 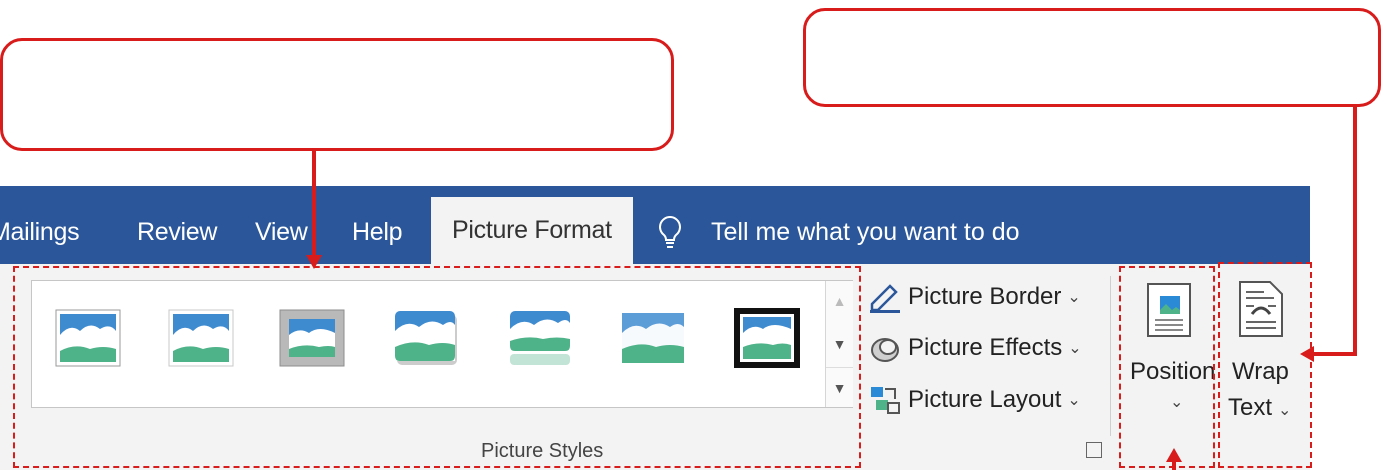 What do you see at coordinates (1167, 367) in the screenshot?
I see `highlight-position` at bounding box center [1167, 367].